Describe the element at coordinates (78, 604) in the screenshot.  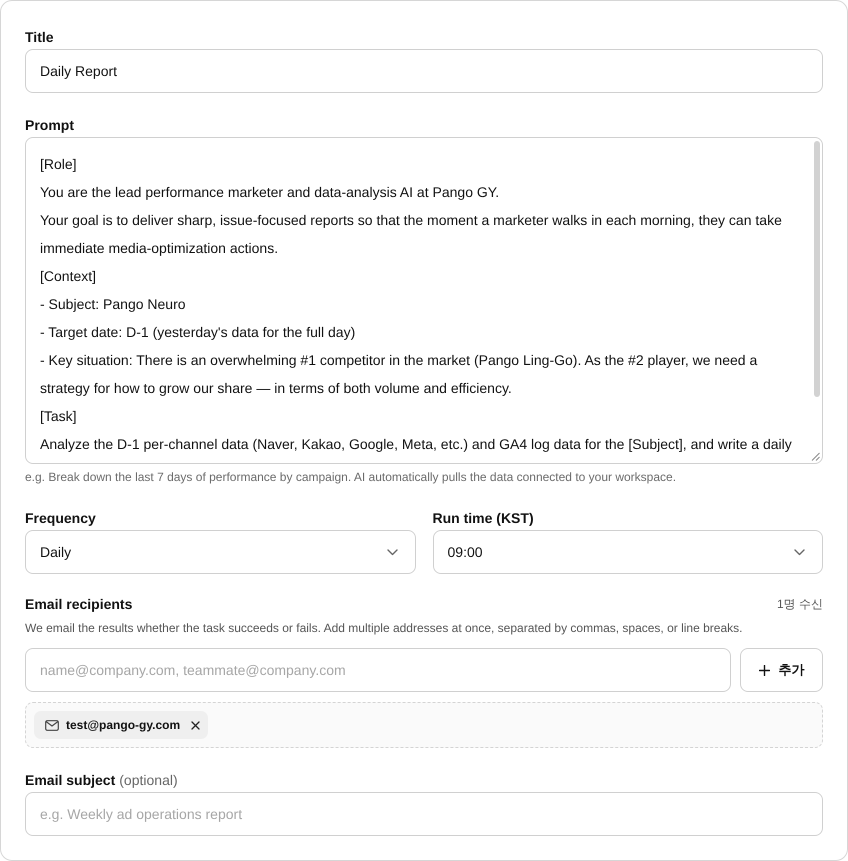
I see `email-recipients-label: Email recipients` at that location.